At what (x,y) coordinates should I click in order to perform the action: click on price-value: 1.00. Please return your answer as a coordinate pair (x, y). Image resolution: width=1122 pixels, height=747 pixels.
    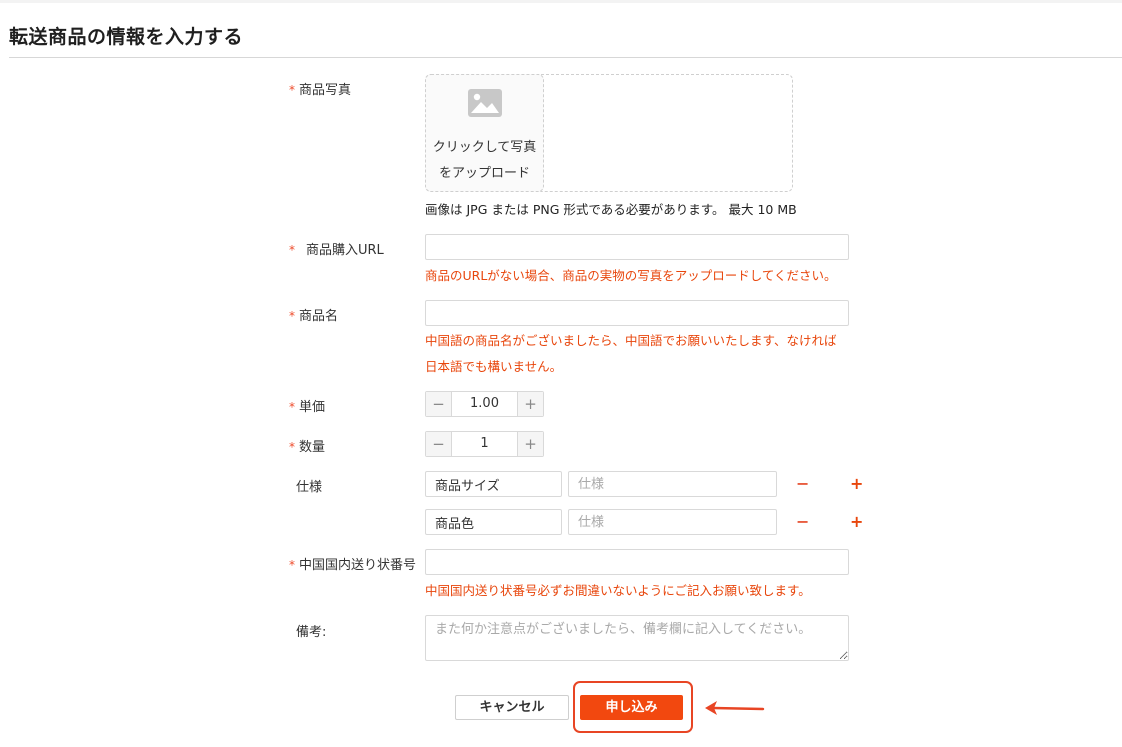
    Looking at the image, I should click on (484, 404).